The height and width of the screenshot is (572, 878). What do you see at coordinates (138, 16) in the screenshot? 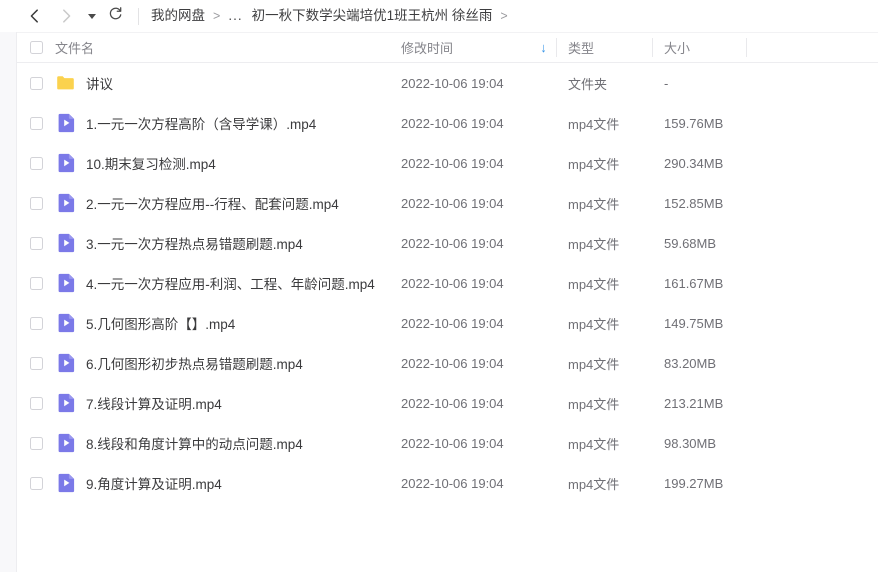
I see `toolbar-divider` at bounding box center [138, 16].